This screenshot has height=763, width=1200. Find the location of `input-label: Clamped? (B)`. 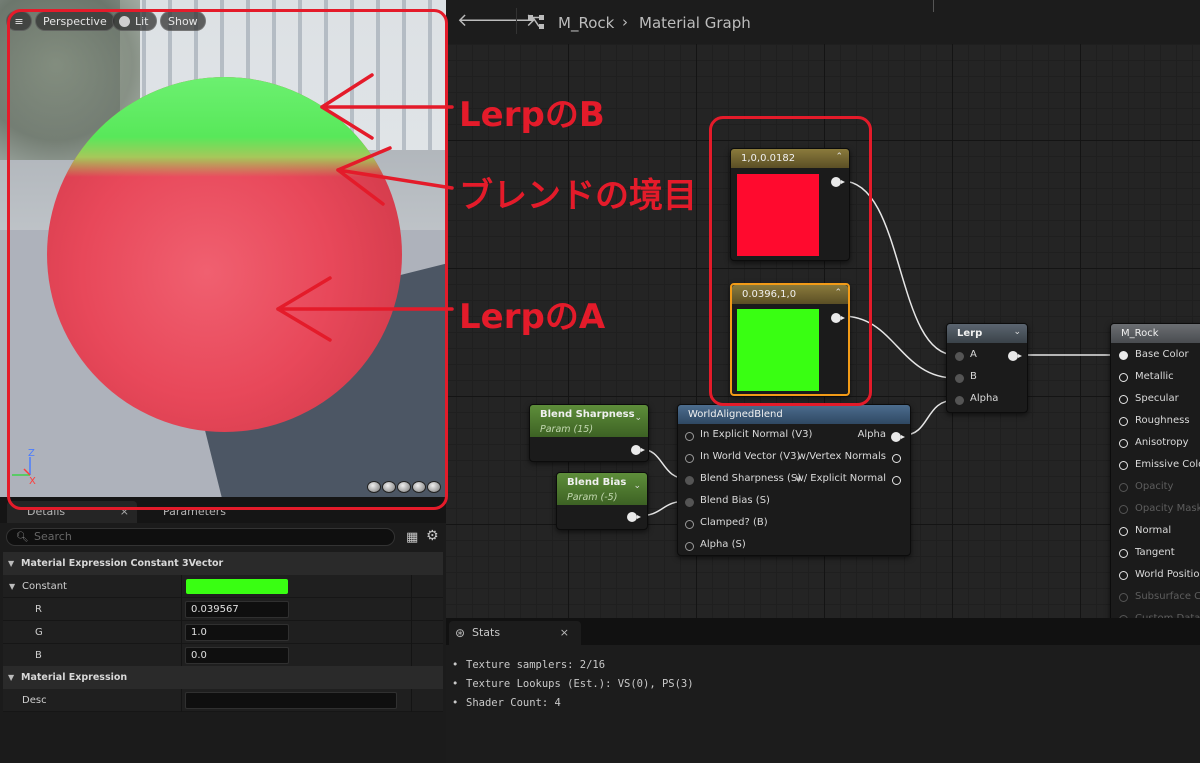

input-label: Clamped? (B) is located at coordinates (734, 522).